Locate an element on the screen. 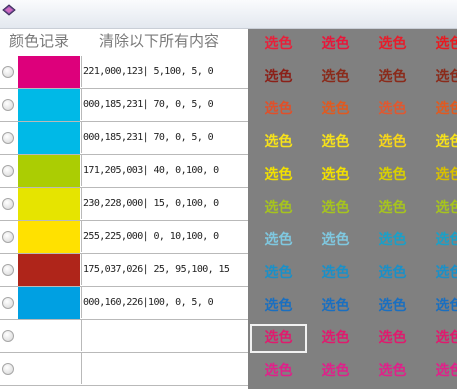  color-record-row: 175,037,026| 25, 95,100, 15 is located at coordinates (124, 270).